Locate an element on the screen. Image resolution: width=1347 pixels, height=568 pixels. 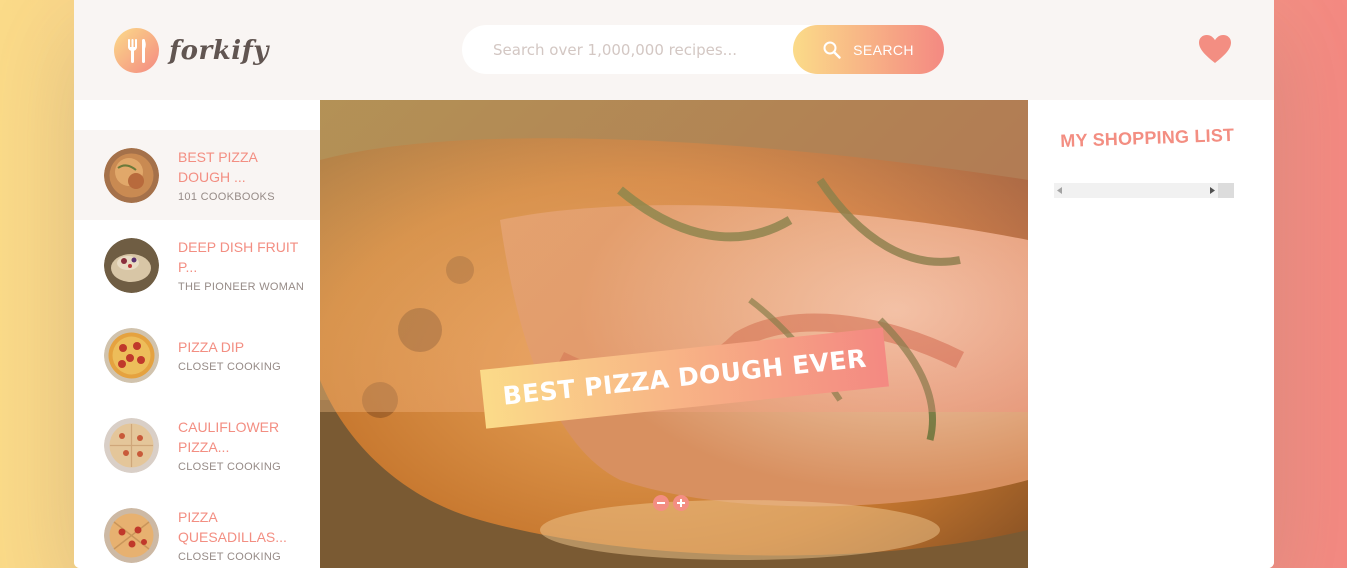
search-button: SEARCH is located at coordinates (868, 49).